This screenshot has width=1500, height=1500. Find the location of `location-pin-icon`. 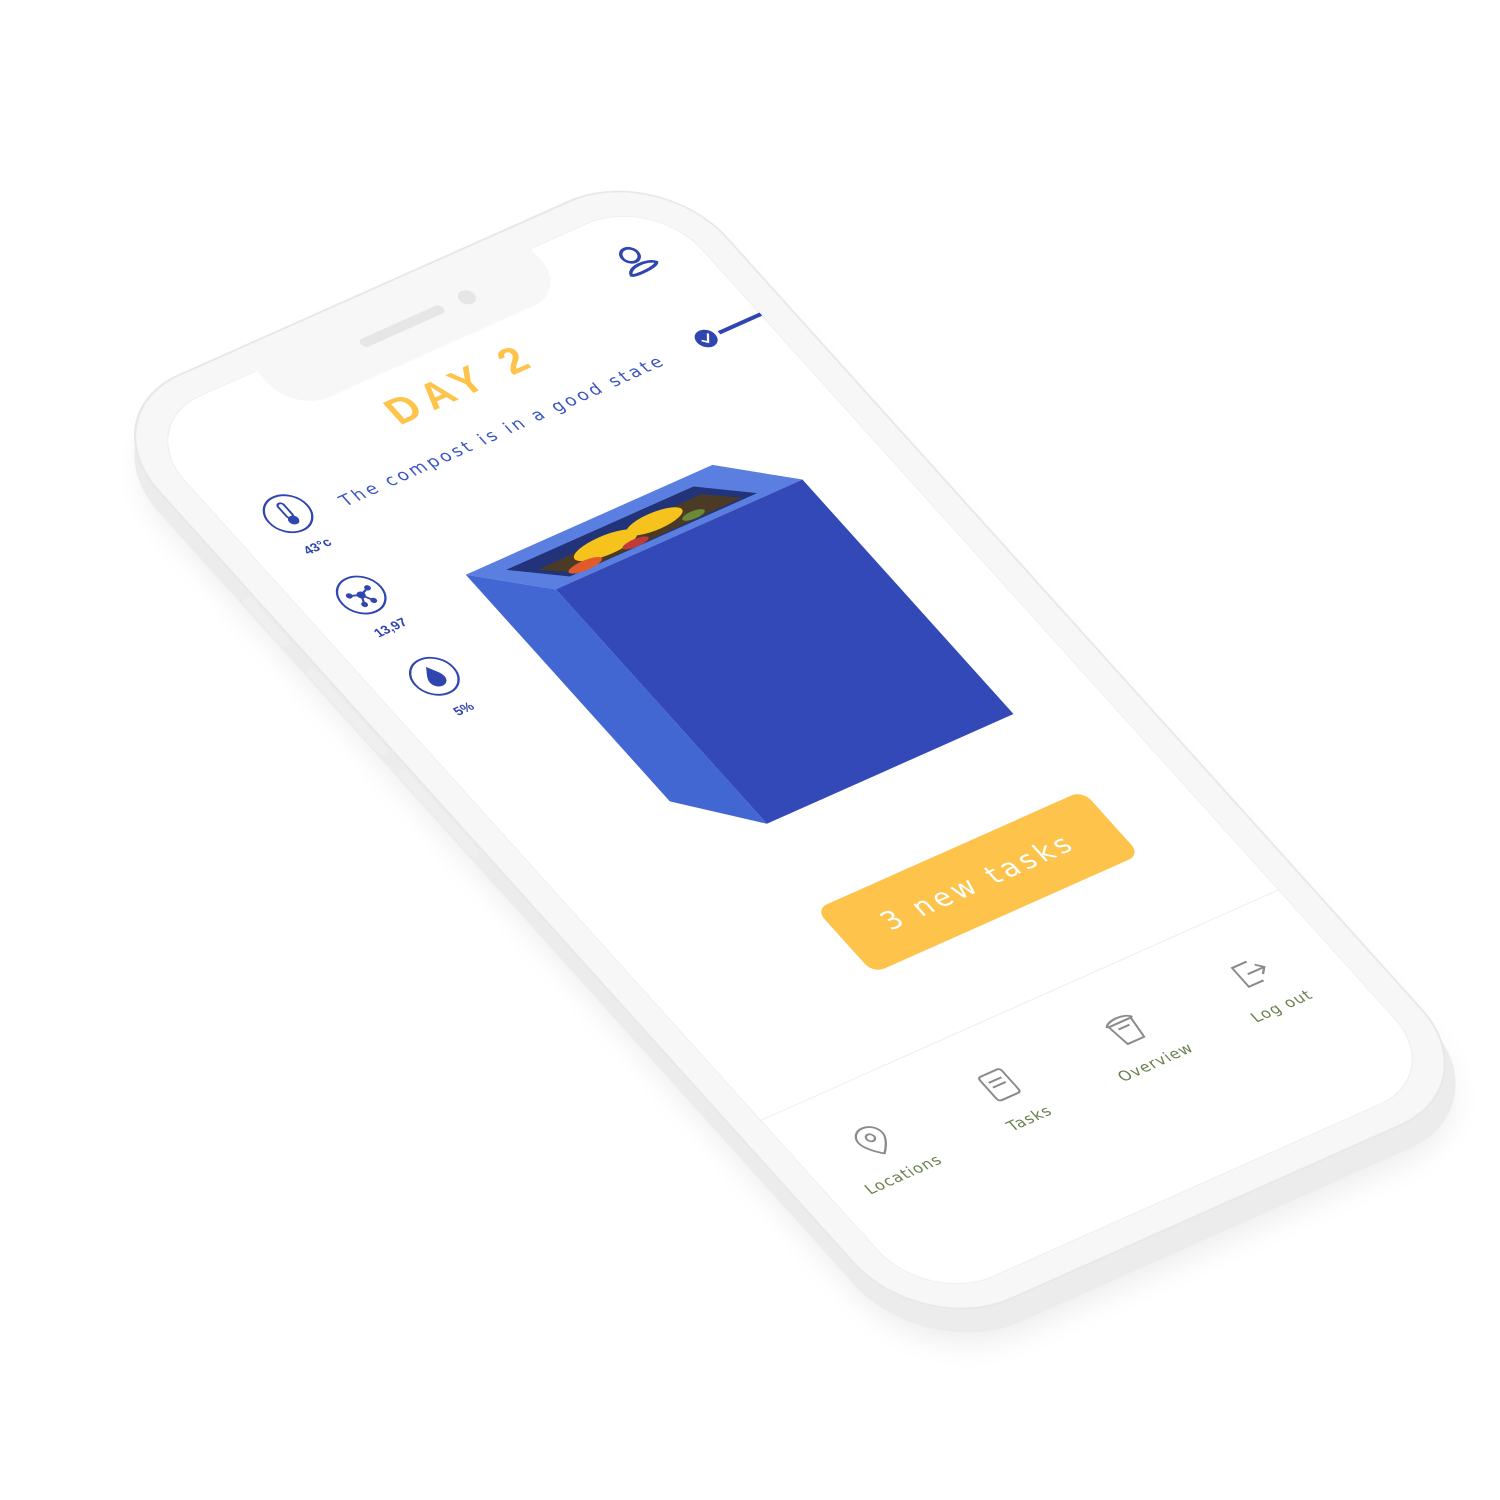

location-pin-icon is located at coordinates (870, 1140).